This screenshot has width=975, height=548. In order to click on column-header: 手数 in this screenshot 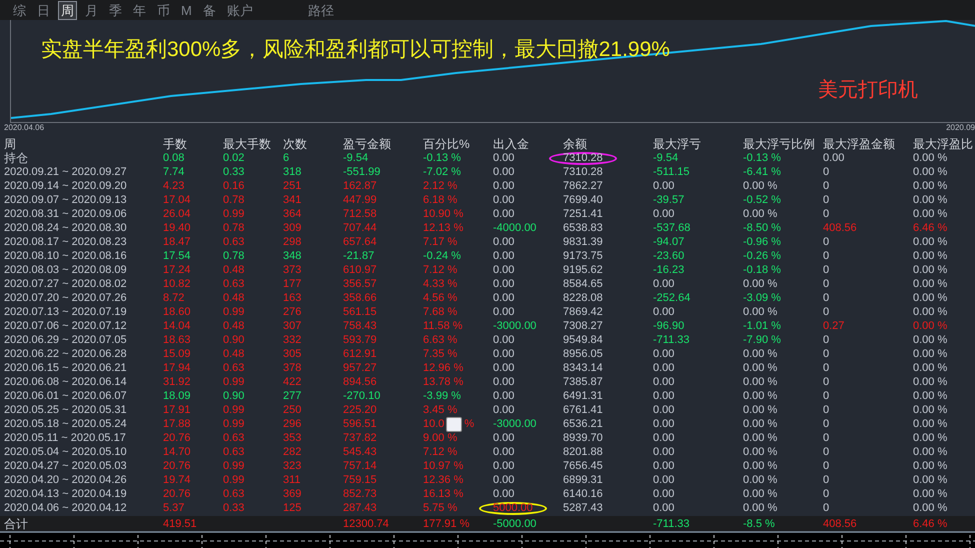, I will do `click(175, 144)`.